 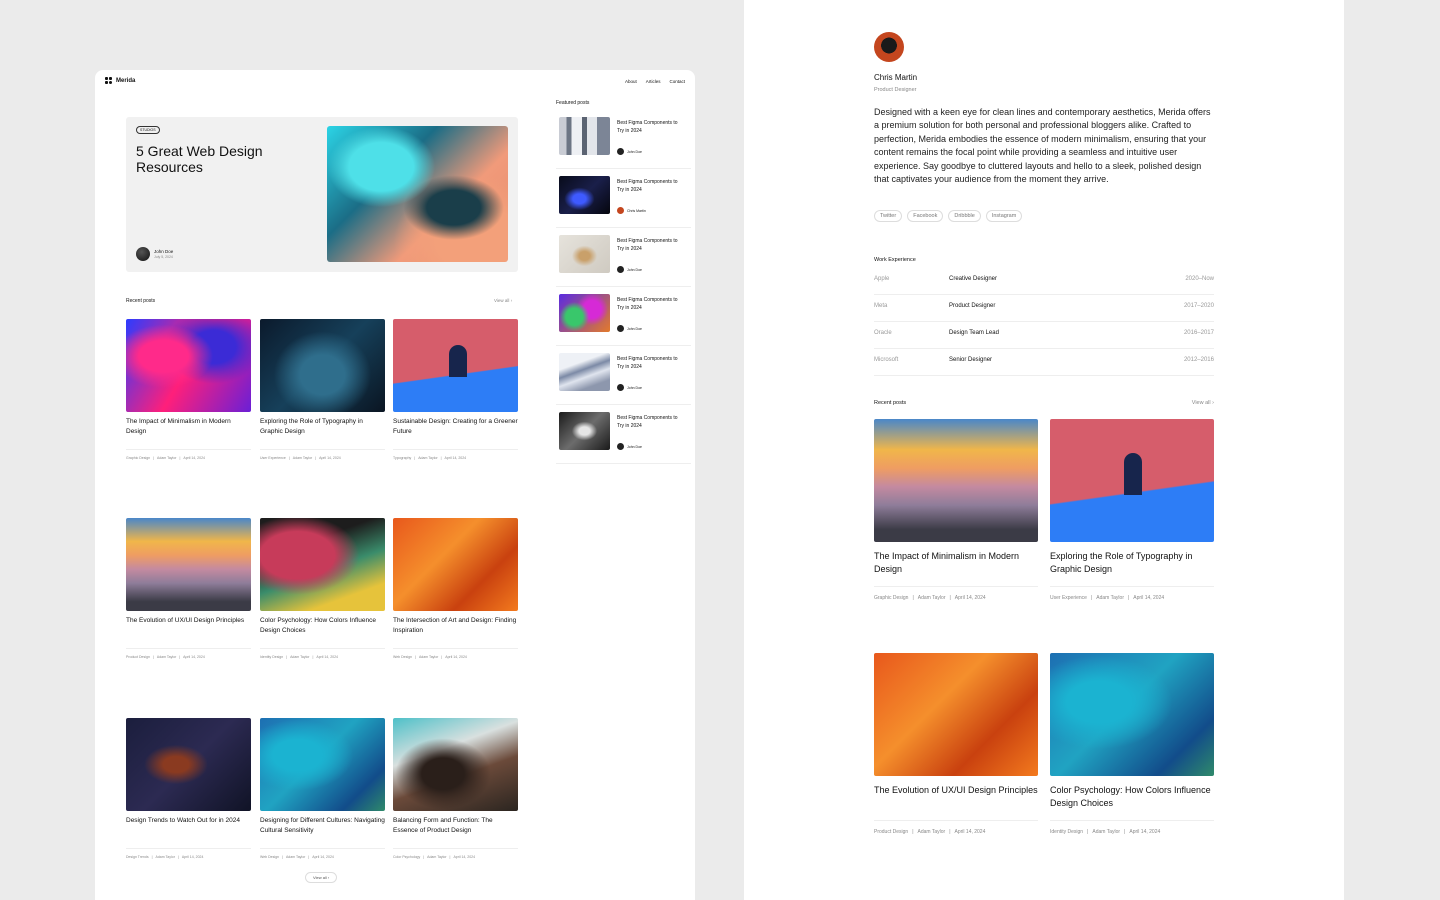 I want to click on arch-shape, so click(x=458, y=361).